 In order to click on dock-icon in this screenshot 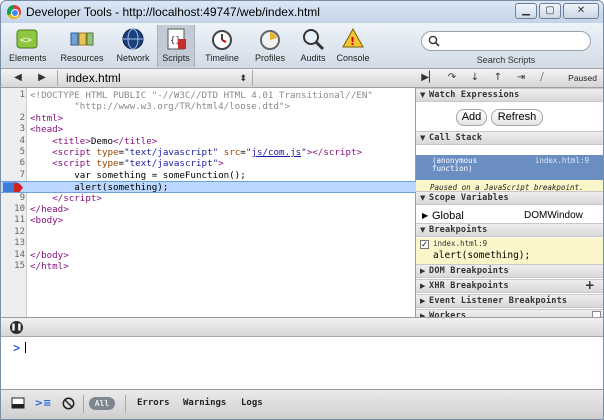, I will do `click(18, 404)`.